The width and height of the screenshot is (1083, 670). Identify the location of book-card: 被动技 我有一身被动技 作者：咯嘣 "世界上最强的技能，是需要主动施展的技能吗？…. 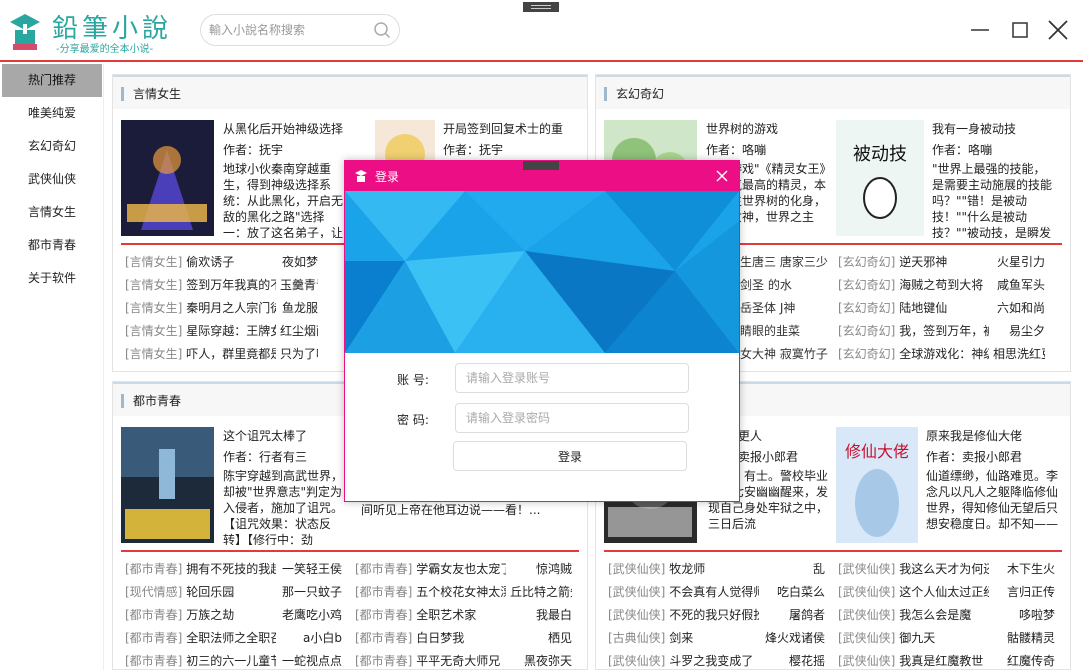
(947, 179).